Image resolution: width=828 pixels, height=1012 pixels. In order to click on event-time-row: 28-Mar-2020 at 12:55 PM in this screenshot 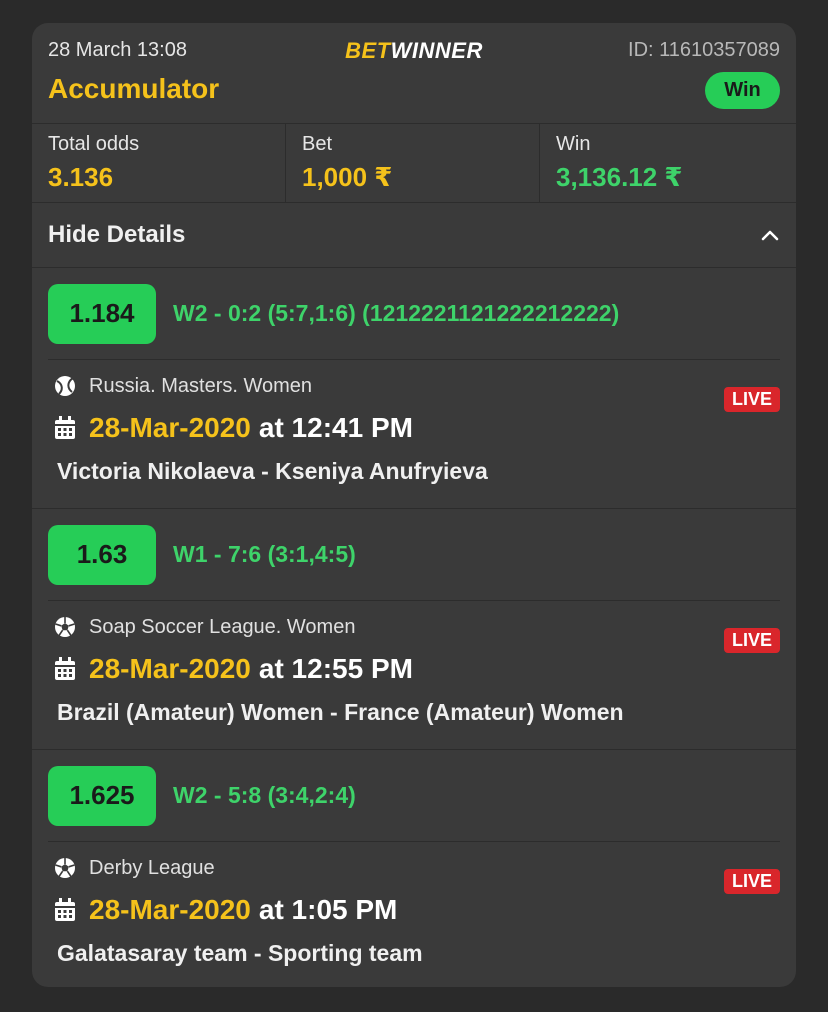, I will do `click(417, 669)`.